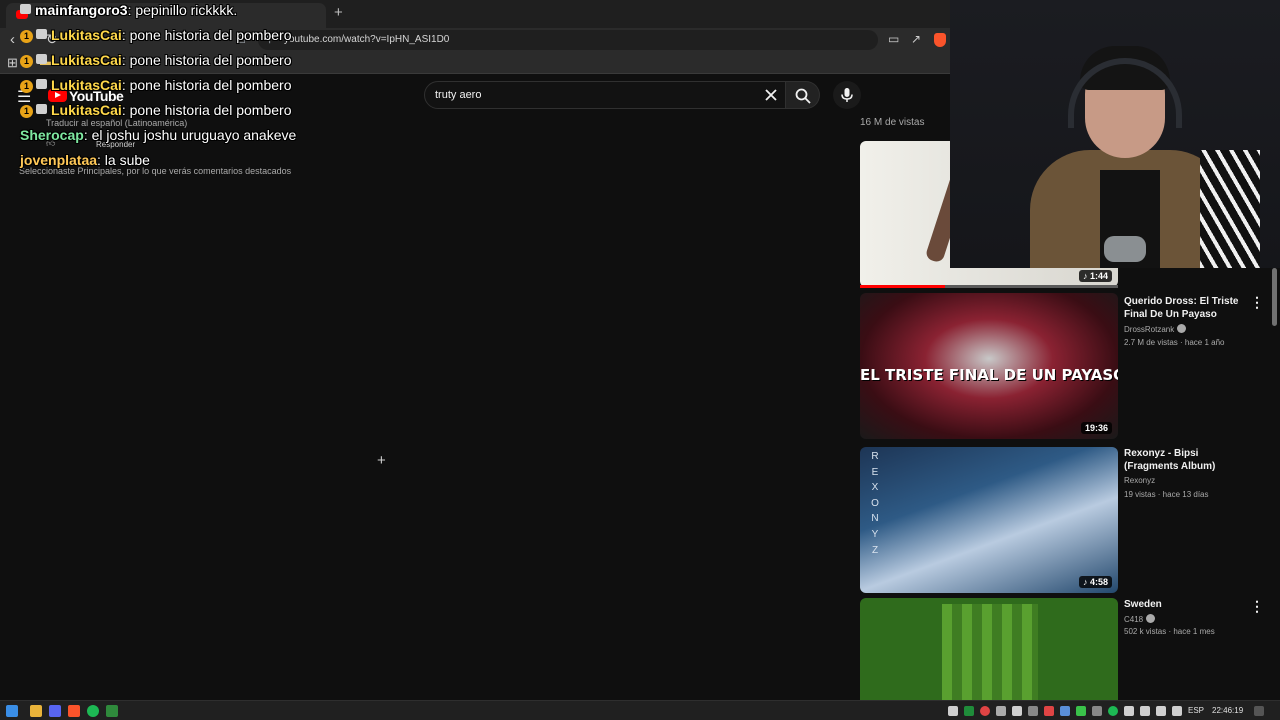  I want to click on mic-icon, so click(847, 95).